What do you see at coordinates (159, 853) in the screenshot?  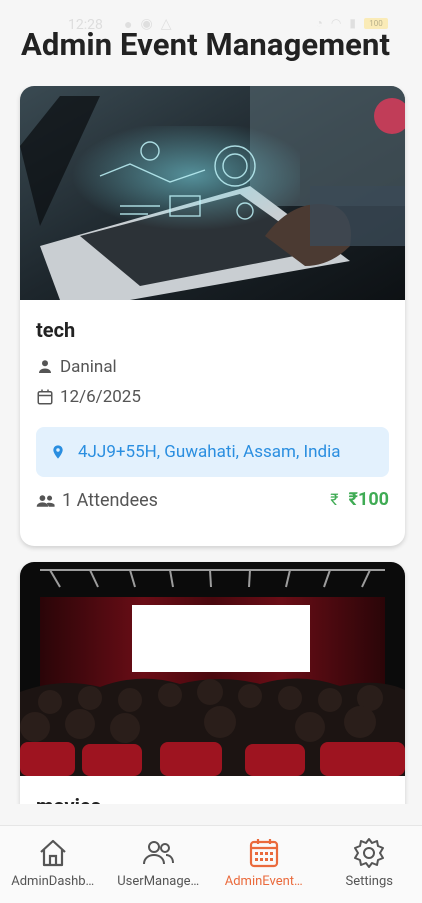 I see `users-icon` at bounding box center [159, 853].